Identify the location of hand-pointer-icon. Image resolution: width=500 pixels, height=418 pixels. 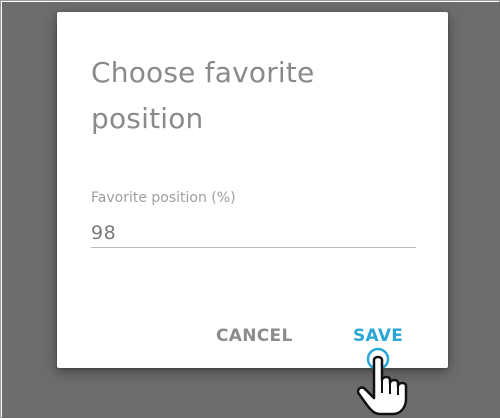
(382, 381).